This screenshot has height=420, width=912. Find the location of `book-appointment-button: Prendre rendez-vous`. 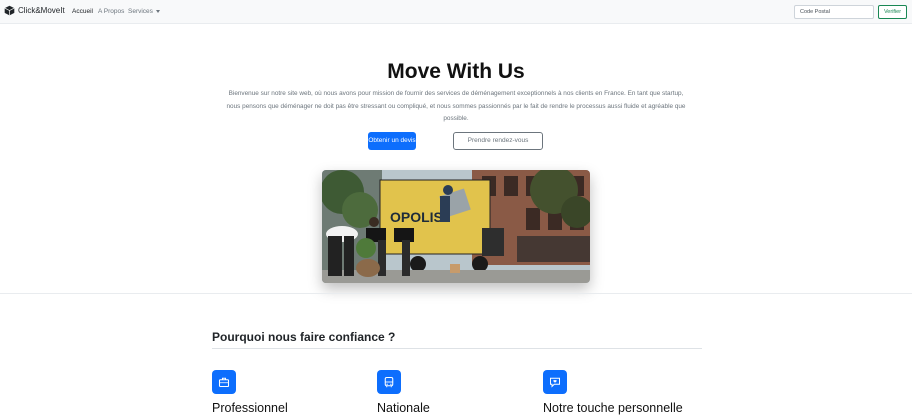

book-appointment-button: Prendre rendez-vous is located at coordinates (498, 141).